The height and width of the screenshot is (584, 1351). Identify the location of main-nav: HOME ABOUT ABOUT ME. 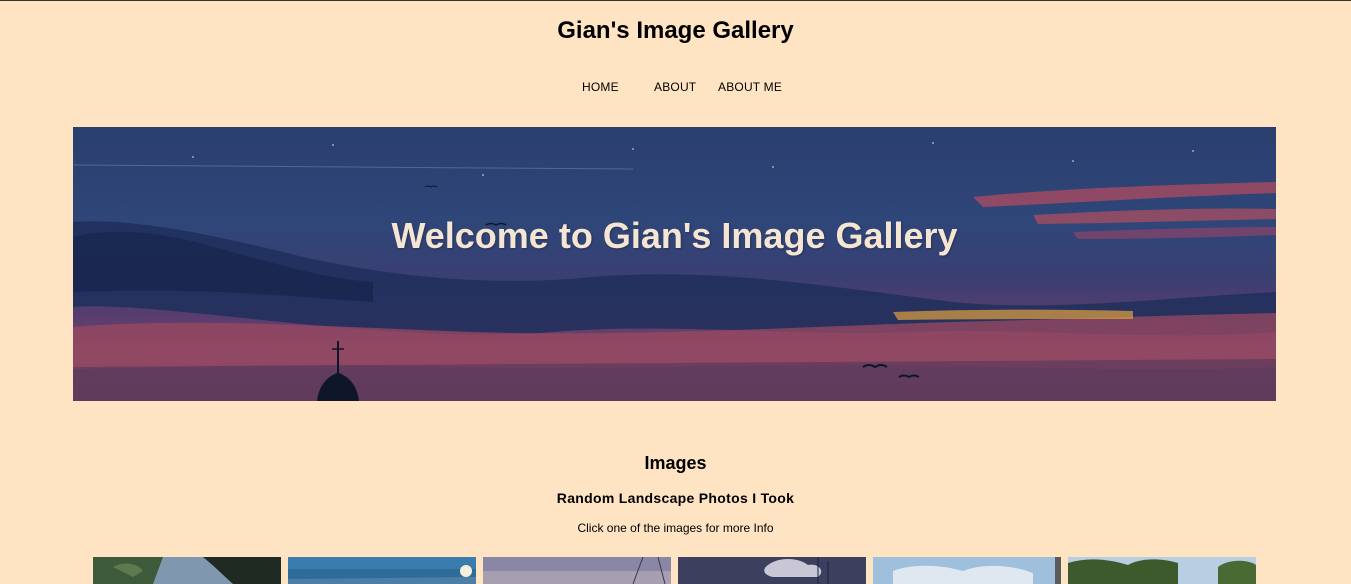
(675, 89).